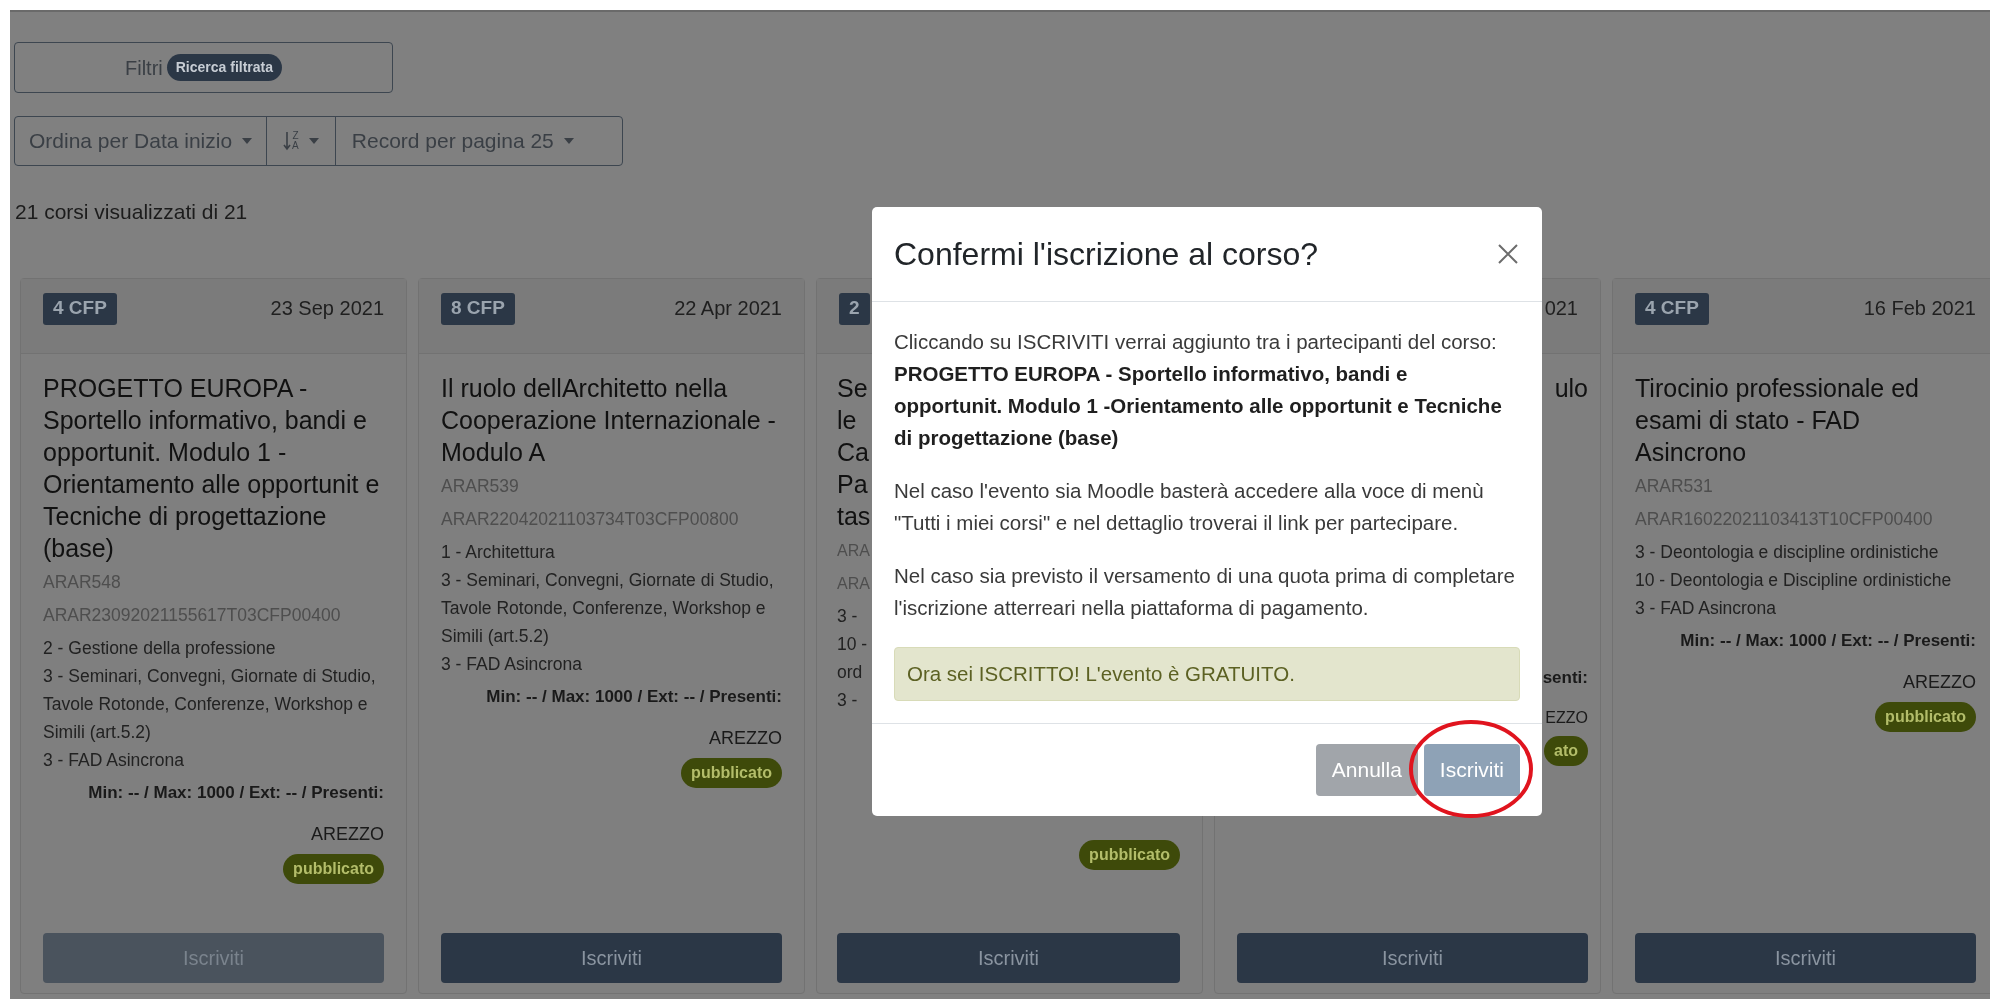  What do you see at coordinates (852, 388) in the screenshot?
I see `course-title: Se` at bounding box center [852, 388].